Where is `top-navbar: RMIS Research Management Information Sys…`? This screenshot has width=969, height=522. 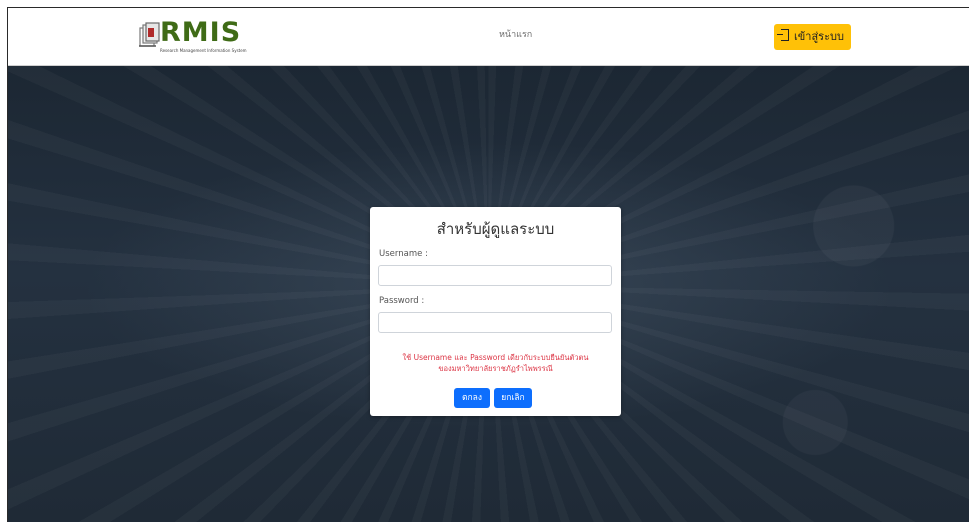 top-navbar: RMIS Research Management Information Sys… is located at coordinates (488, 37).